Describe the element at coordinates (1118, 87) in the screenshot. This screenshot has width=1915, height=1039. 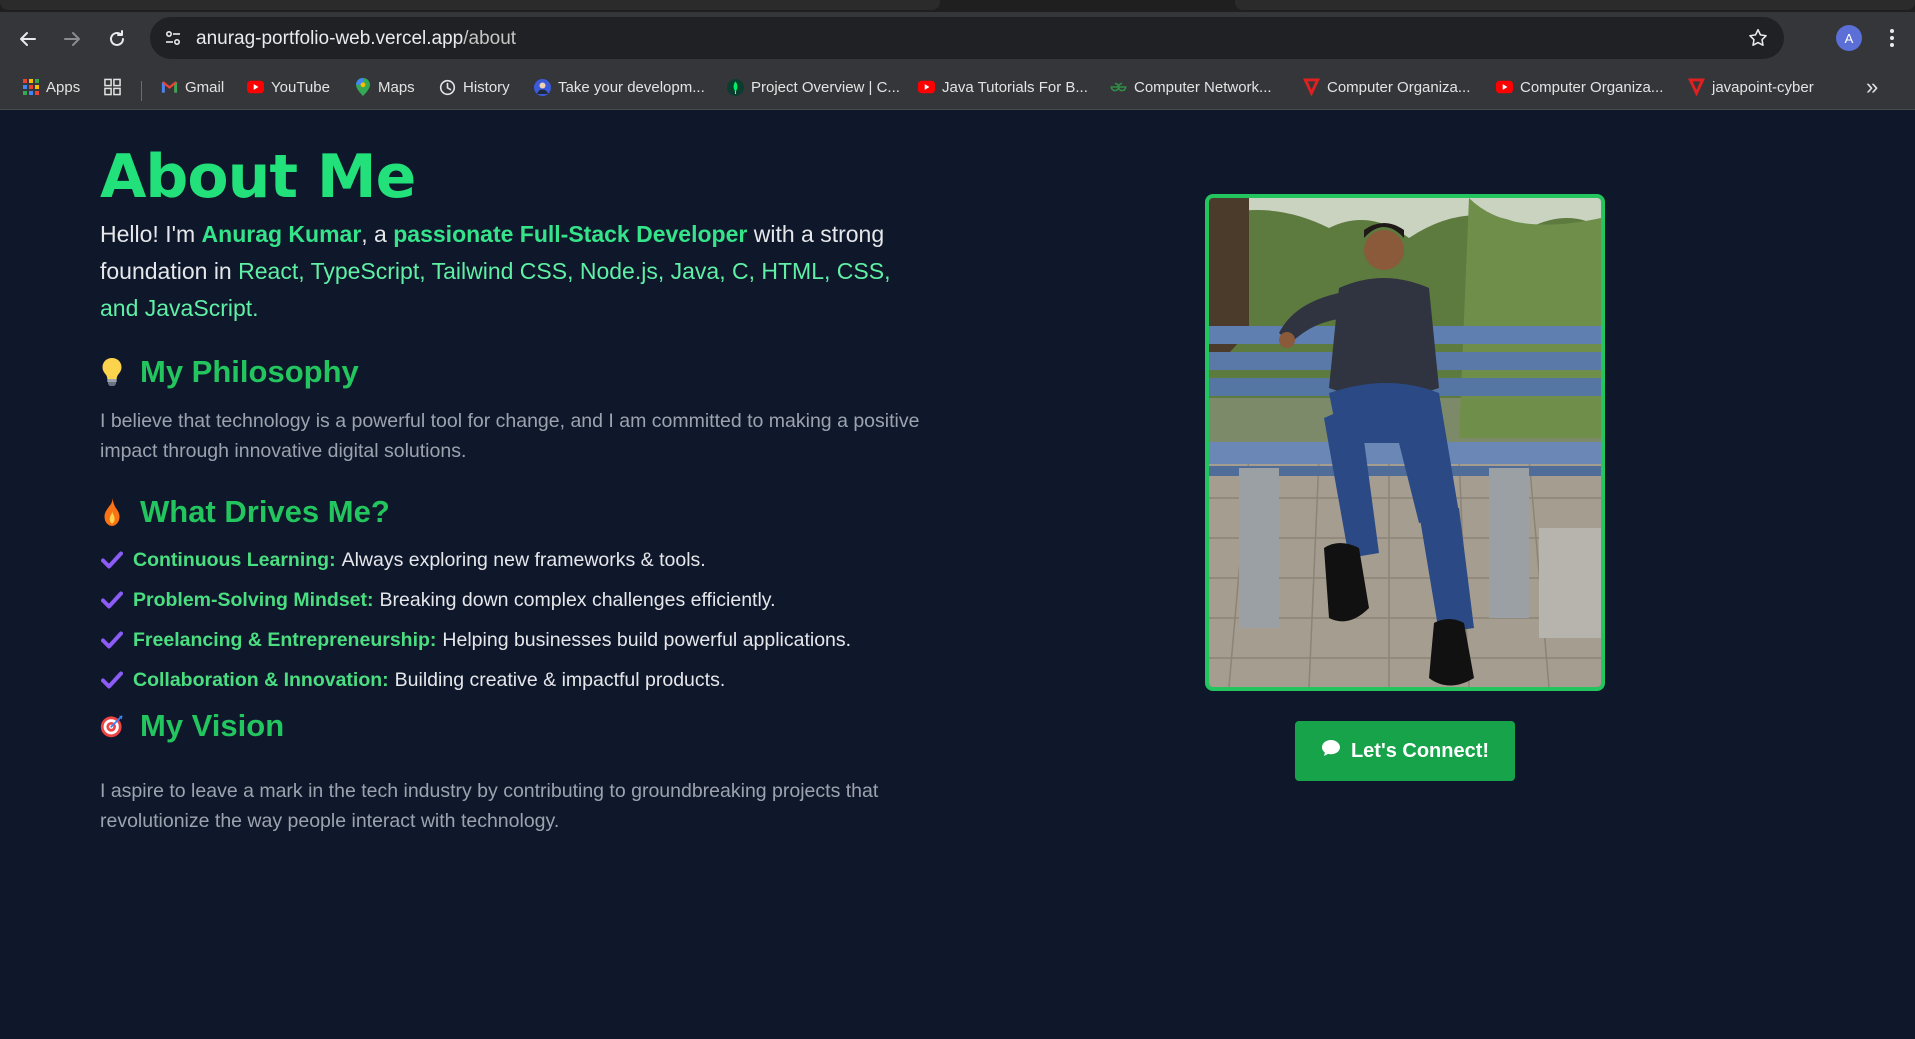
I see `geeksforgeeks-icon` at that location.